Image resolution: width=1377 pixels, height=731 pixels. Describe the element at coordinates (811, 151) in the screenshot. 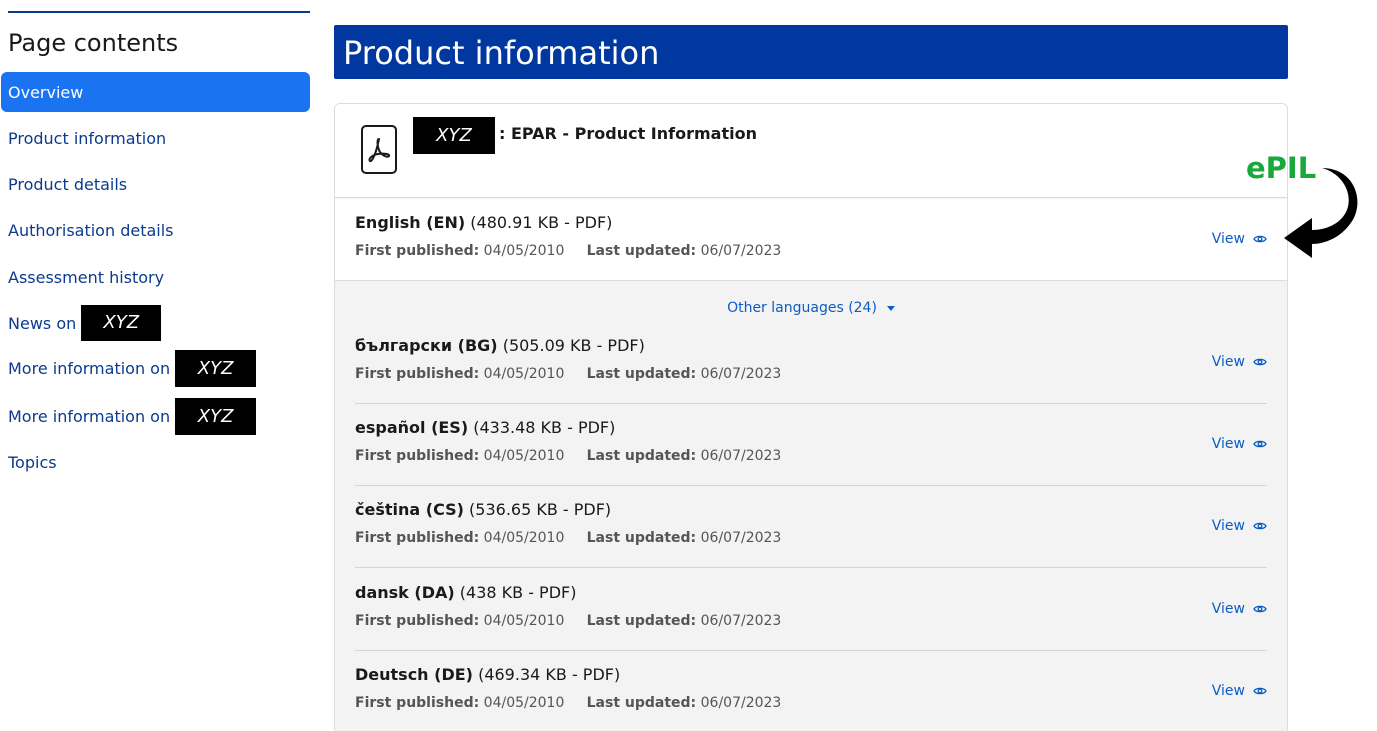

I see `document-header: XYZ : EPAR - Product Information` at that location.